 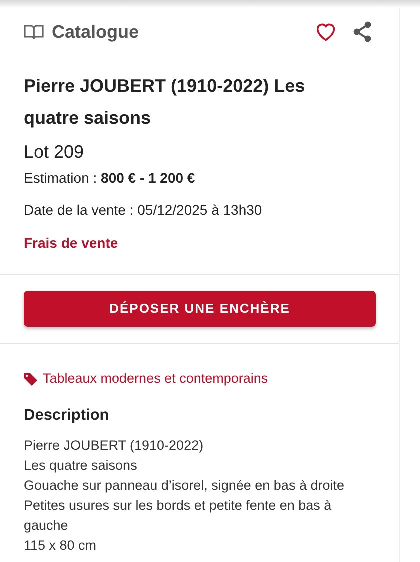 I want to click on estimation: Estimation : 800 € - 1 200 €, so click(x=110, y=178).